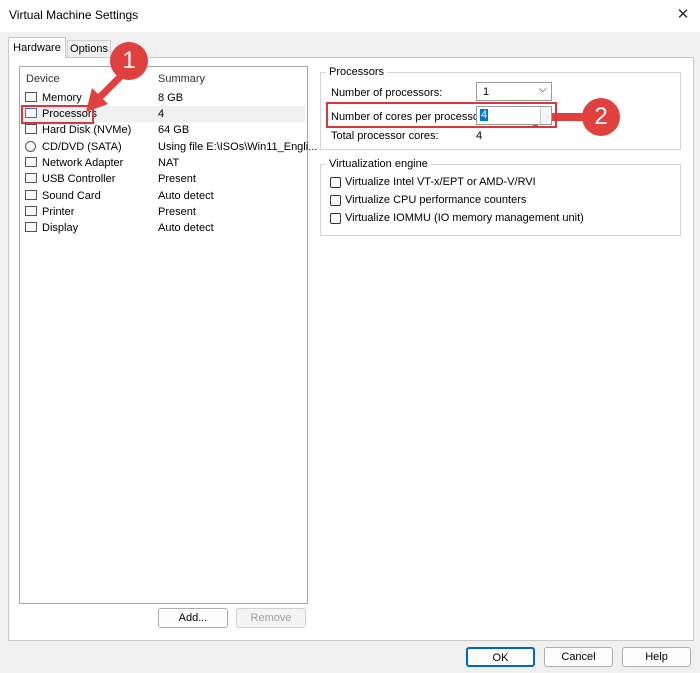 This screenshot has width=700, height=673. Describe the element at coordinates (578, 657) in the screenshot. I see `cancel-button: Cancel` at that location.